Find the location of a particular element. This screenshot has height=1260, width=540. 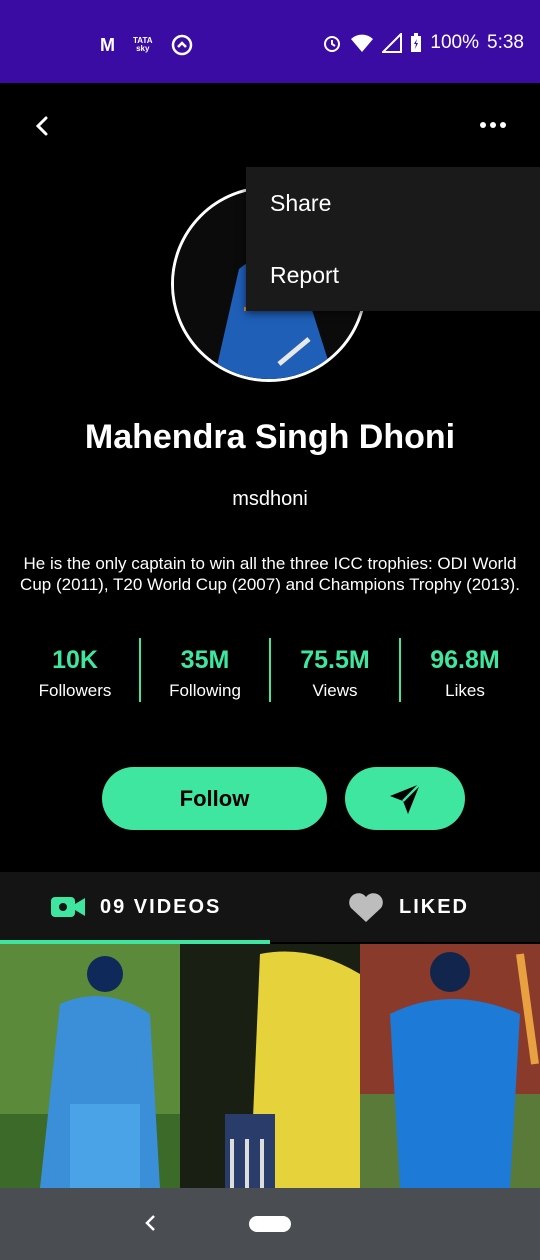

heart-icon is located at coordinates (366, 907).